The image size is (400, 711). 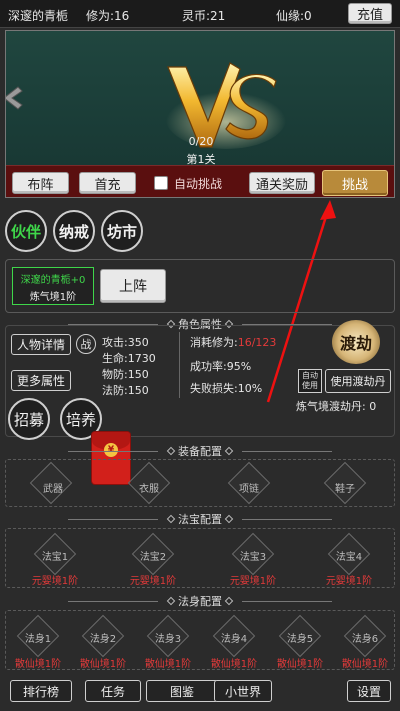 I want to click on hero-panel: 深邃的青栀+0 炼气境1阶 上阵, so click(x=200, y=286).